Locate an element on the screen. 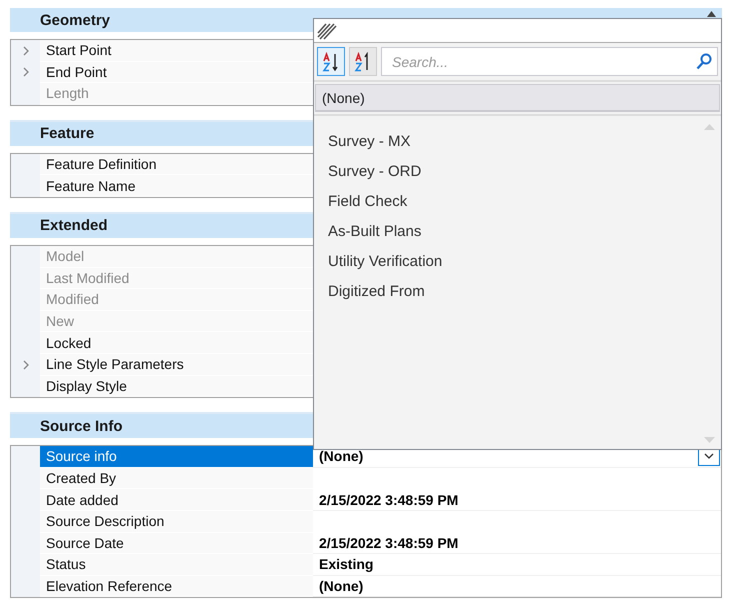 This screenshot has width=729, height=611. list-item: (None) is located at coordinates (517, 98).